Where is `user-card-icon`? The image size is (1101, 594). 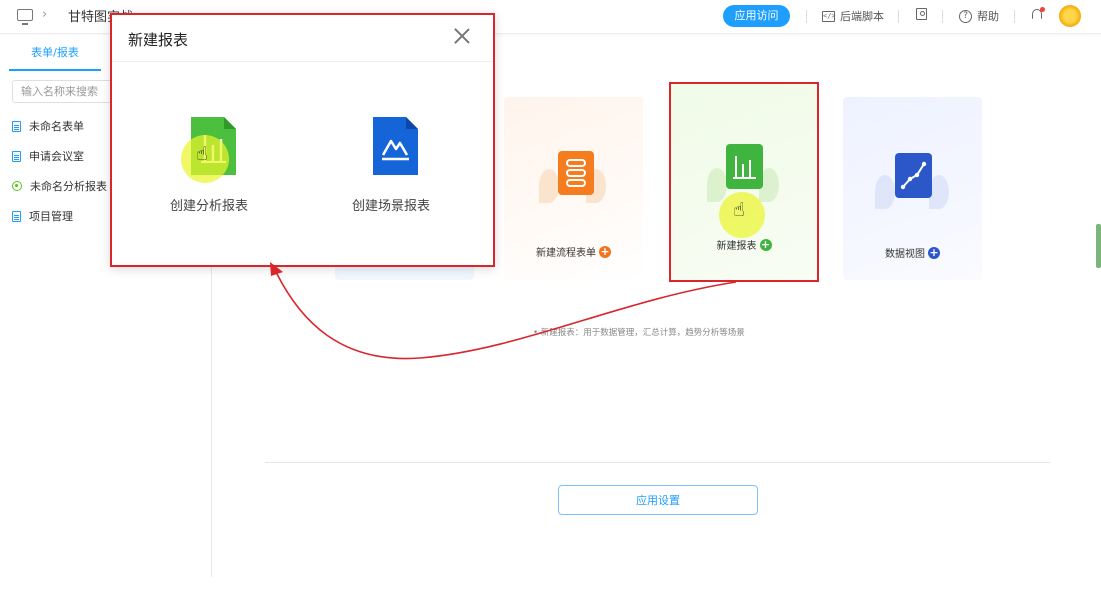
user-card-icon is located at coordinates (921, 14).